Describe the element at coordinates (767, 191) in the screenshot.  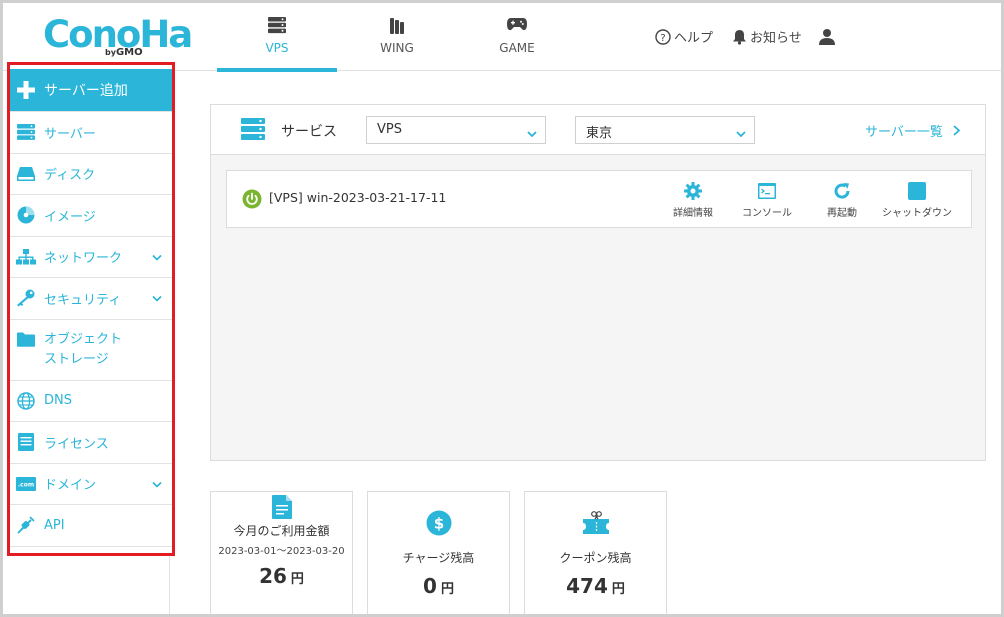
I see `console-icon` at that location.